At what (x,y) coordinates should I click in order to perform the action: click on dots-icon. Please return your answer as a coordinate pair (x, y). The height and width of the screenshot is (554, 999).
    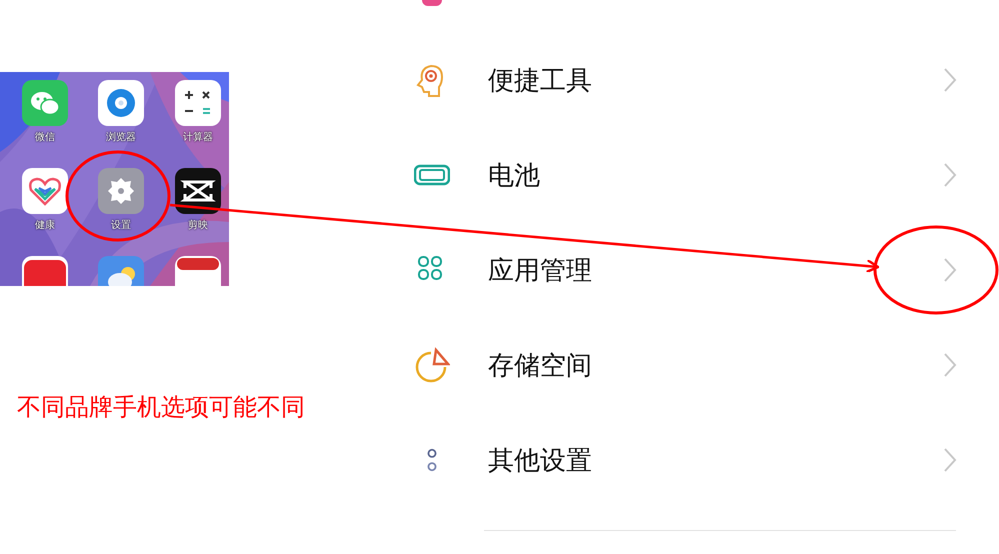
    Looking at the image, I should click on (432, 460).